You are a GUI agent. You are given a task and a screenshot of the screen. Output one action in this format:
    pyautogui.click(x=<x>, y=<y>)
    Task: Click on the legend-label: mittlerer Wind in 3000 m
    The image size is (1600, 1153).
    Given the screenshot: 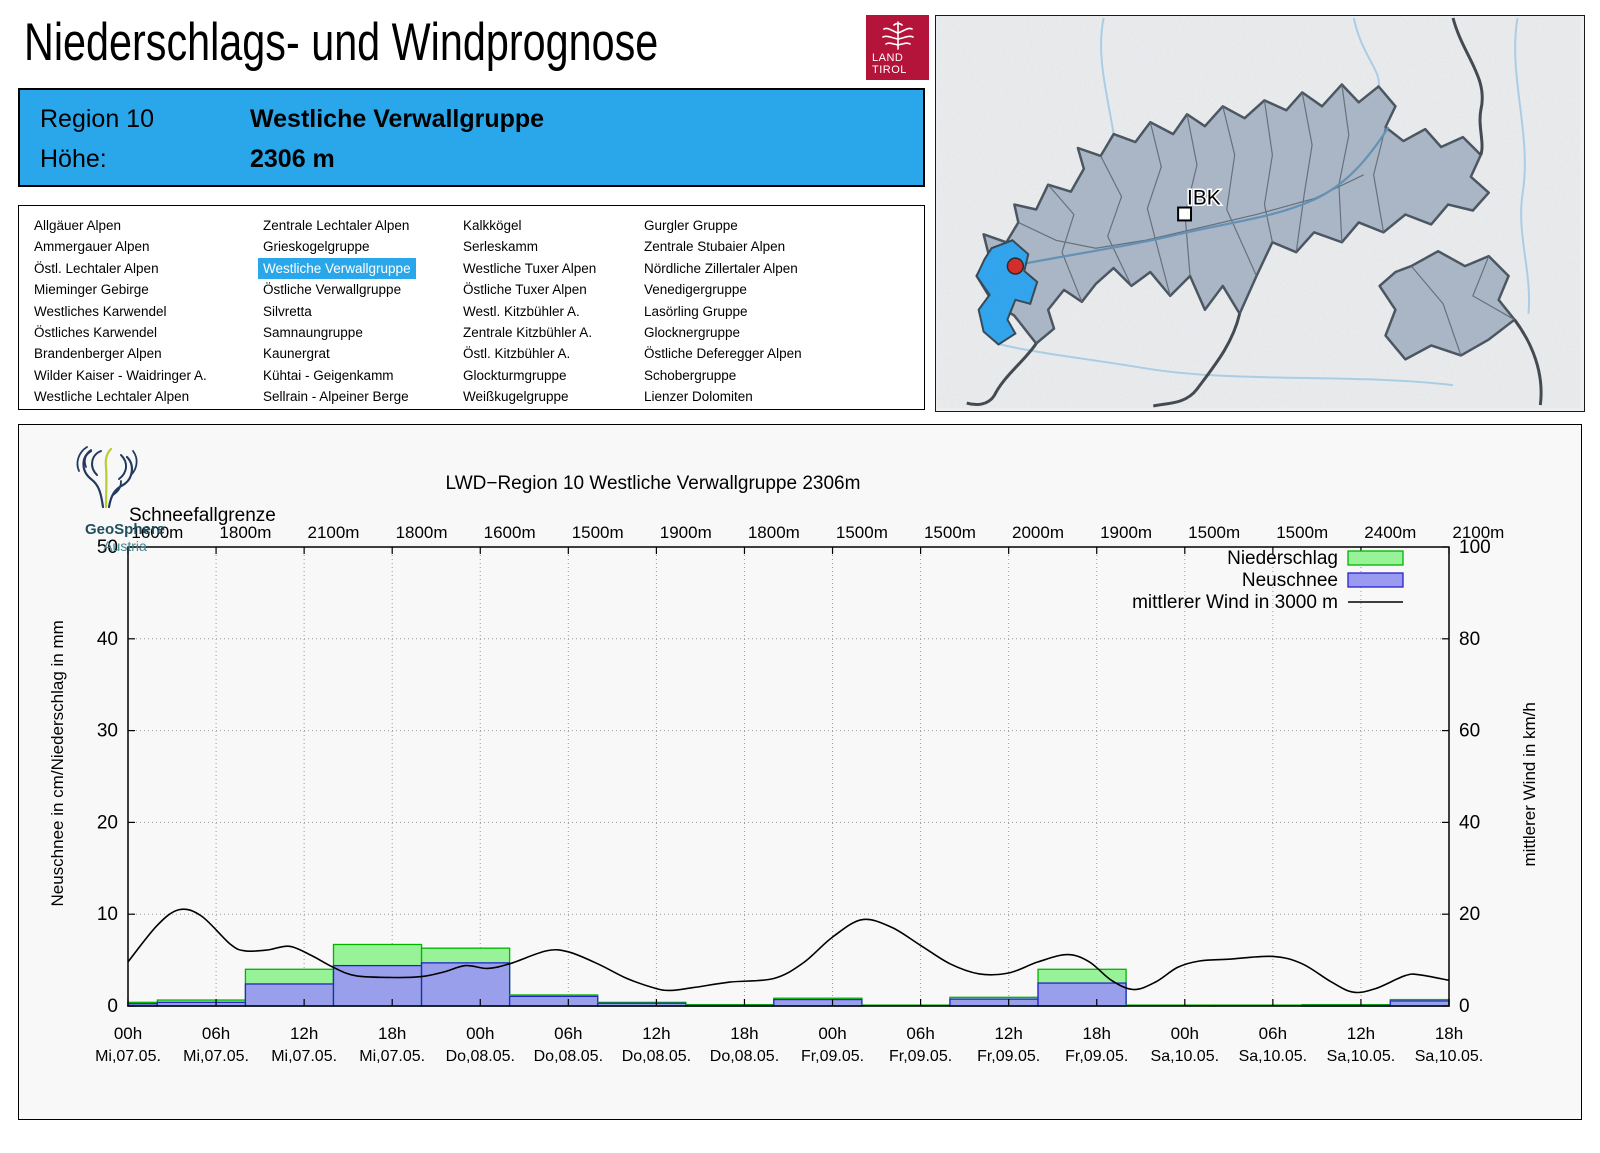 What is the action you would take?
    pyautogui.click(x=1235, y=602)
    